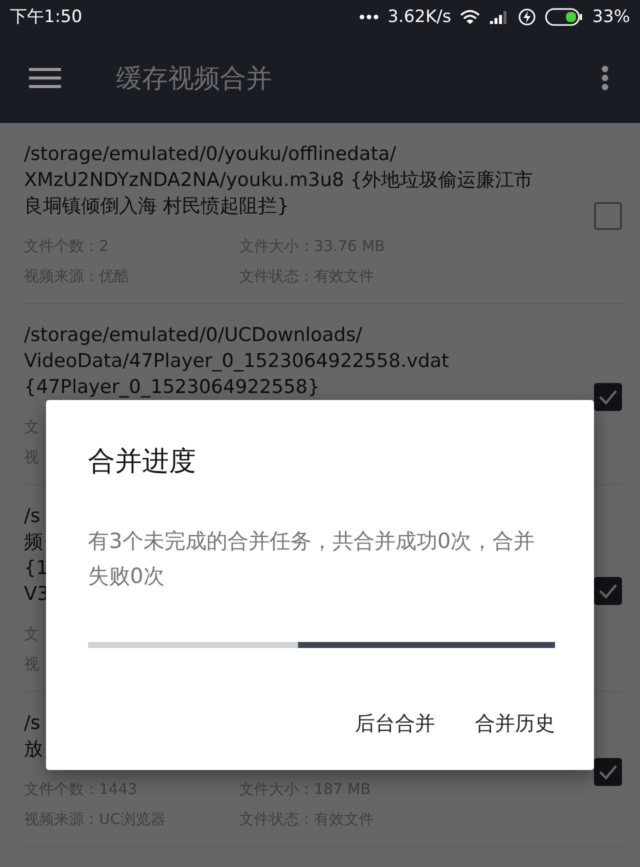 This screenshot has width=640, height=867. Describe the element at coordinates (142, 462) in the screenshot. I see `dialog-title: 合并进度` at that location.